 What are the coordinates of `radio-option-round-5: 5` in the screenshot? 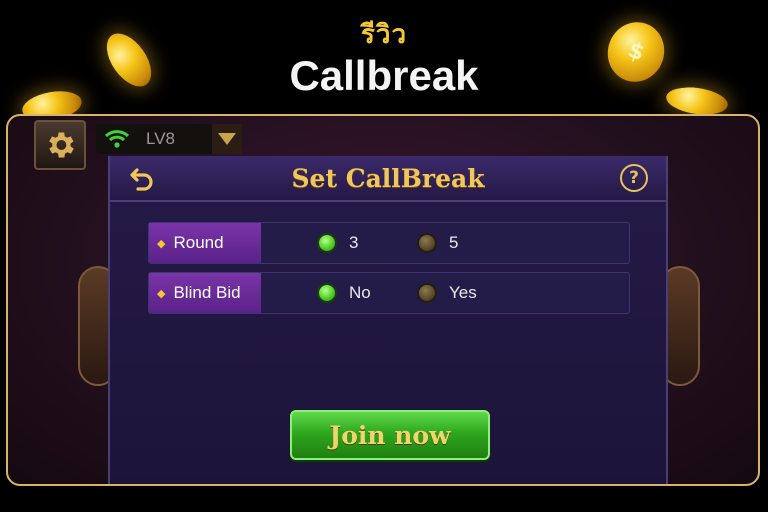 It's located at (437, 243).